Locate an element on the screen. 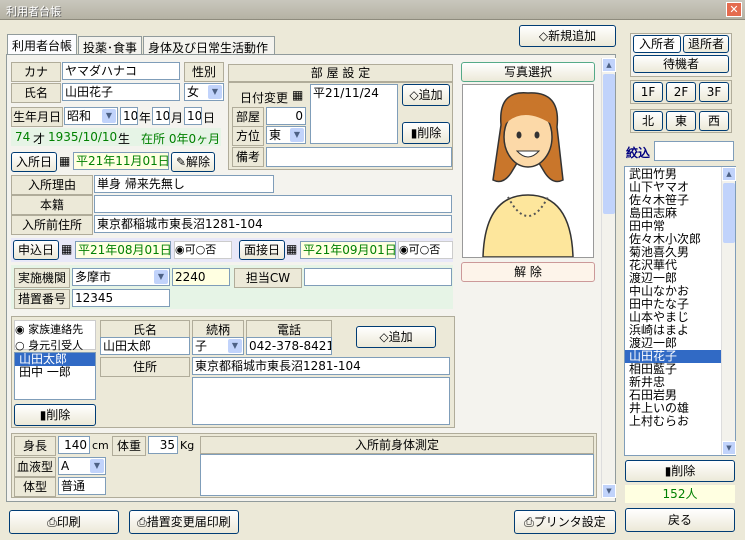 The image size is (745, 540). resident-item: 山田花子 is located at coordinates (673, 356).